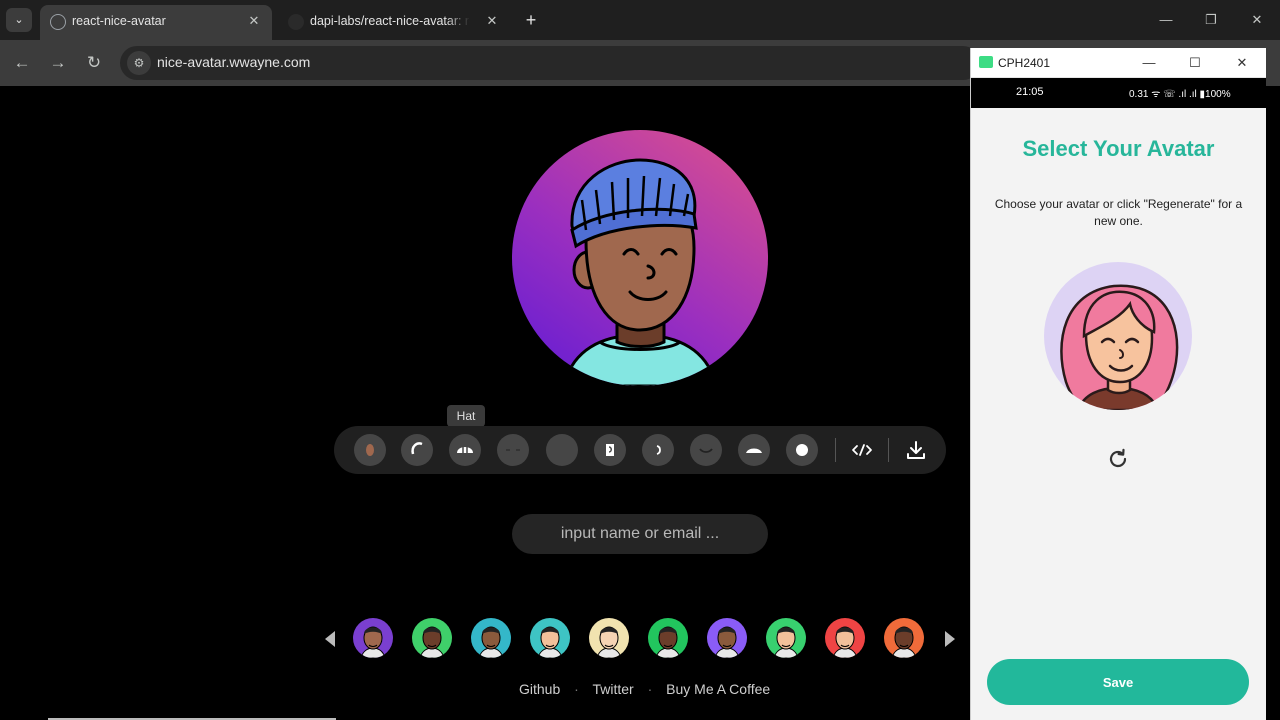 The image size is (1280, 720). I want to click on editor-option-glasses, so click(562, 450).